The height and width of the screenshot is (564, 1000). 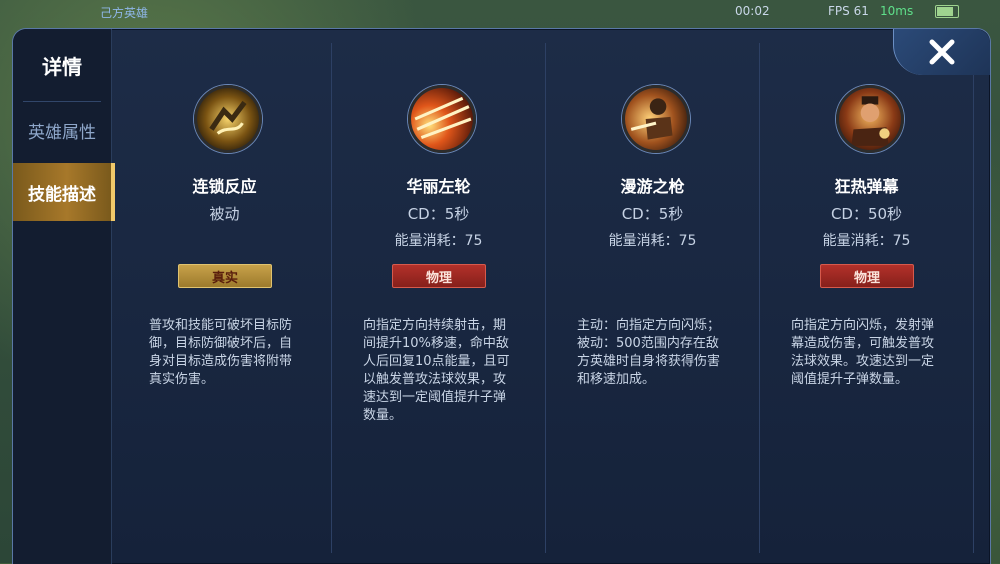 I want to click on battery-icon, so click(x=947, y=11).